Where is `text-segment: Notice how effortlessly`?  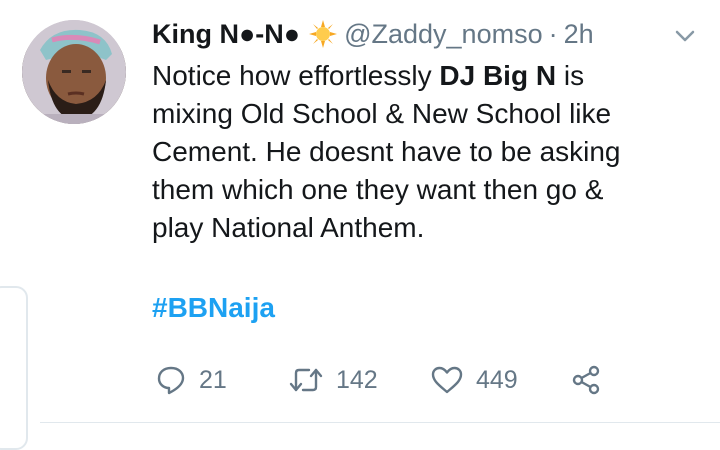 text-segment: Notice how effortlessly is located at coordinates (296, 75).